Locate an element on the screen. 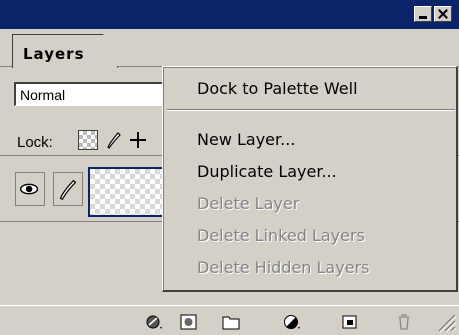  eye-icon is located at coordinates (29, 189).